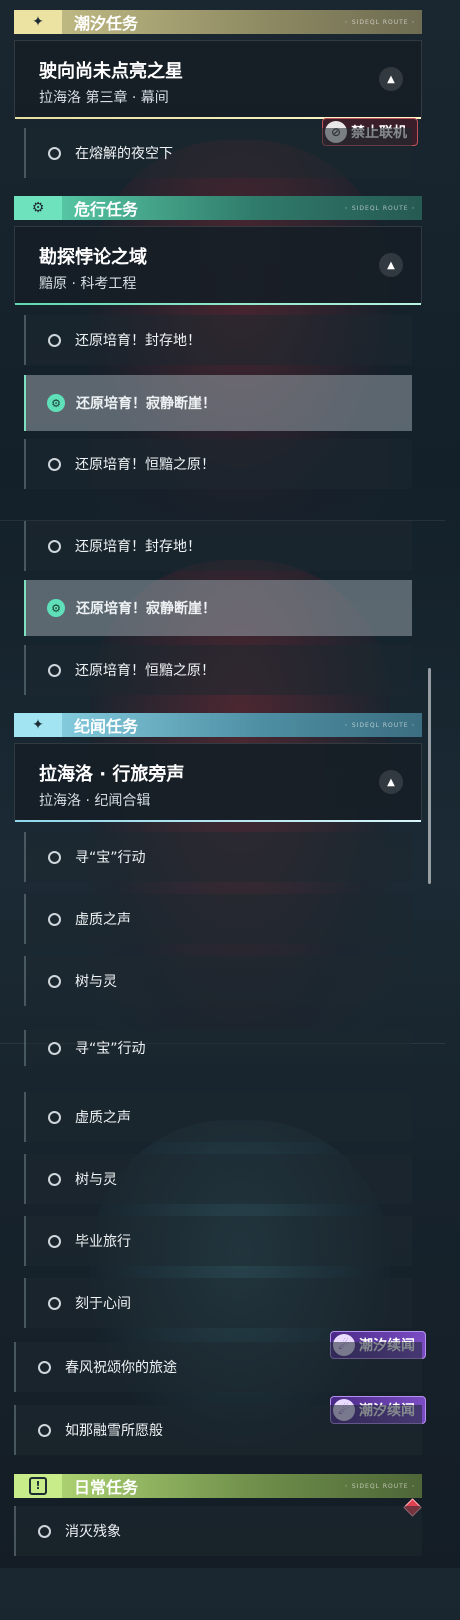 Image resolution: width=460 pixels, height=1620 pixels. What do you see at coordinates (218, 725) in the screenshot?
I see `journal-category-header: ✦ 纪闻任务 ◦ SIDEQL ROUTE ◦` at bounding box center [218, 725].